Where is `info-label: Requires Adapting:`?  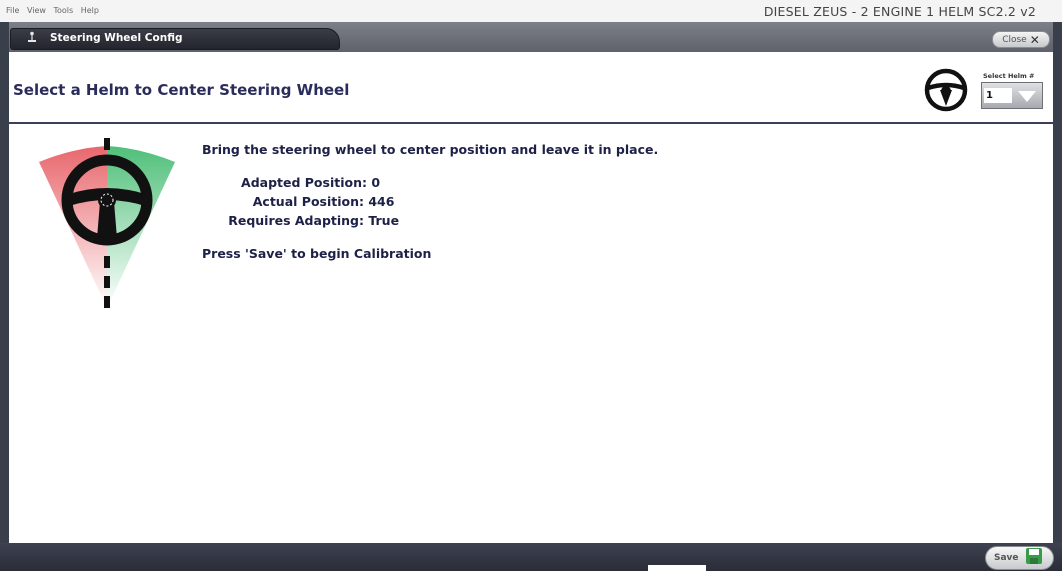 info-label: Requires Adapting: is located at coordinates (296, 220).